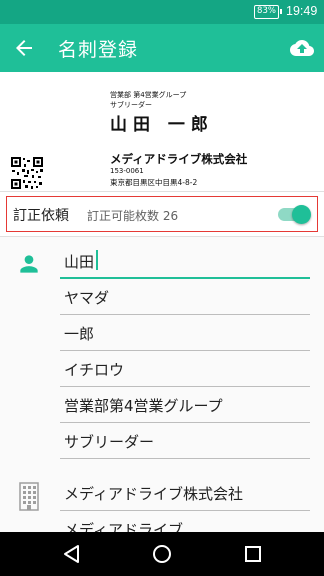 The height and width of the screenshot is (576, 324). What do you see at coordinates (79, 334) in the screenshot?
I see `first-name-value: 一郎` at bounding box center [79, 334].